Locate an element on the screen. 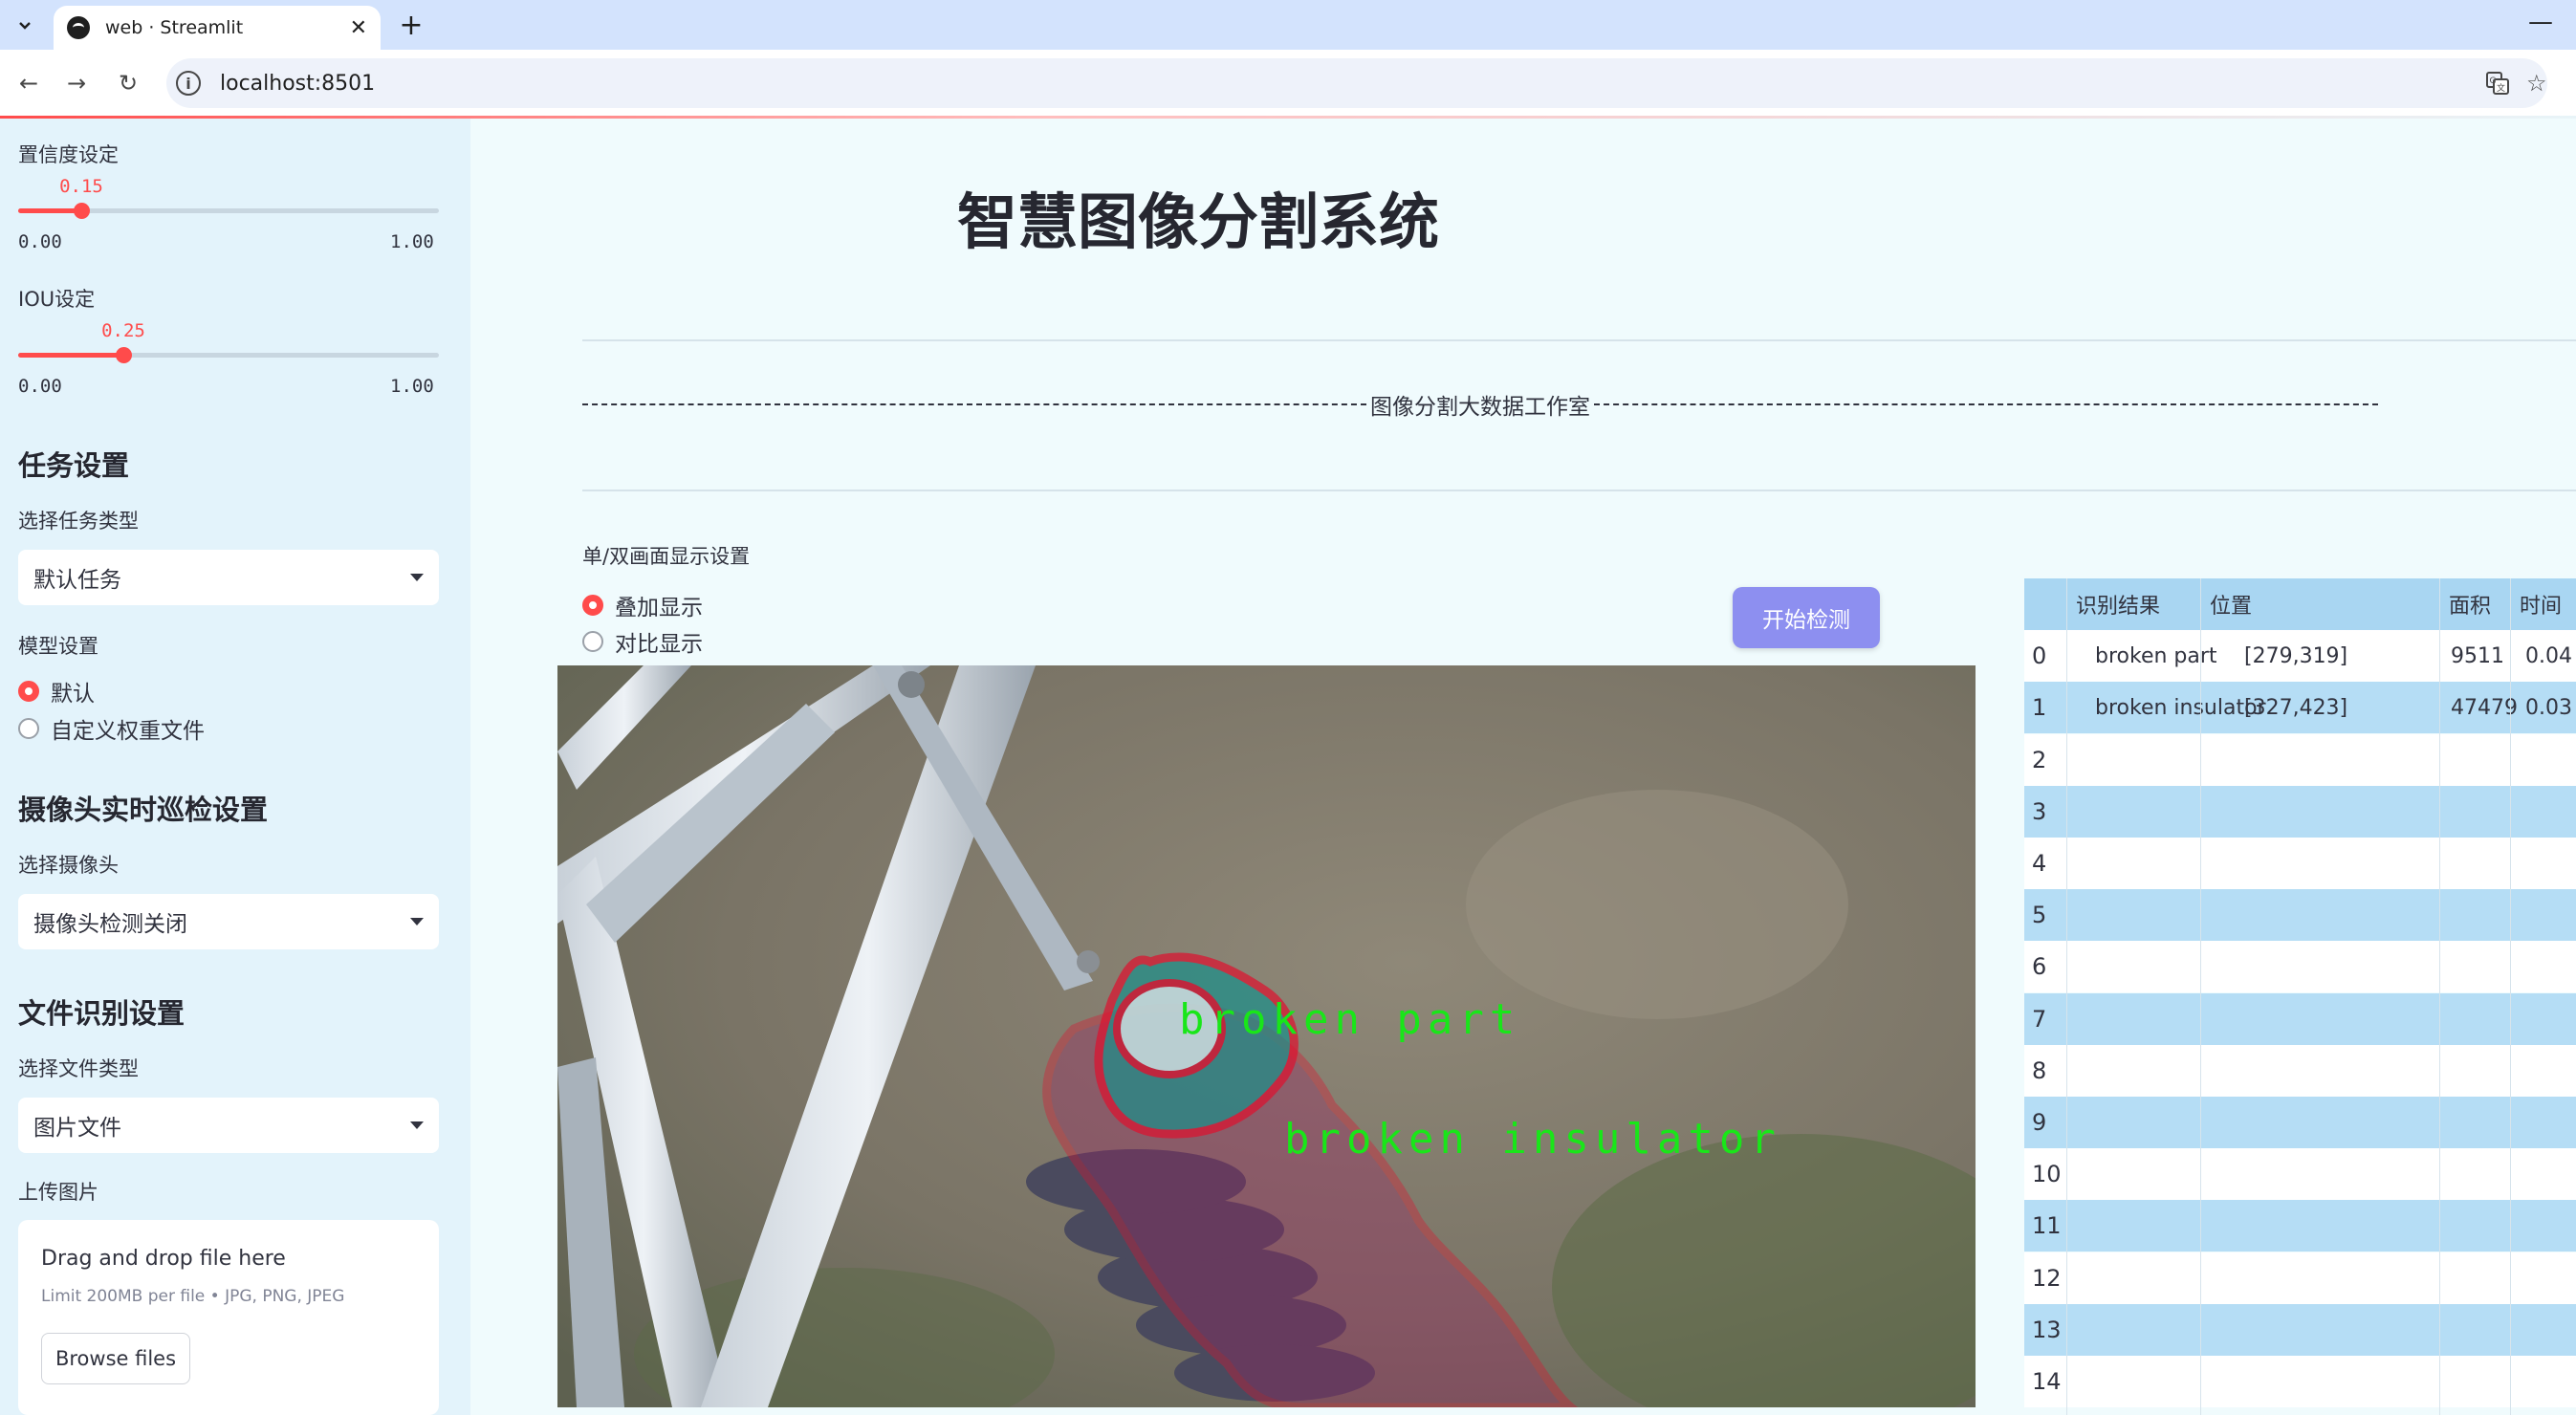 This screenshot has width=2576, height=1415. table-row: 3 is located at coordinates (2300, 812).